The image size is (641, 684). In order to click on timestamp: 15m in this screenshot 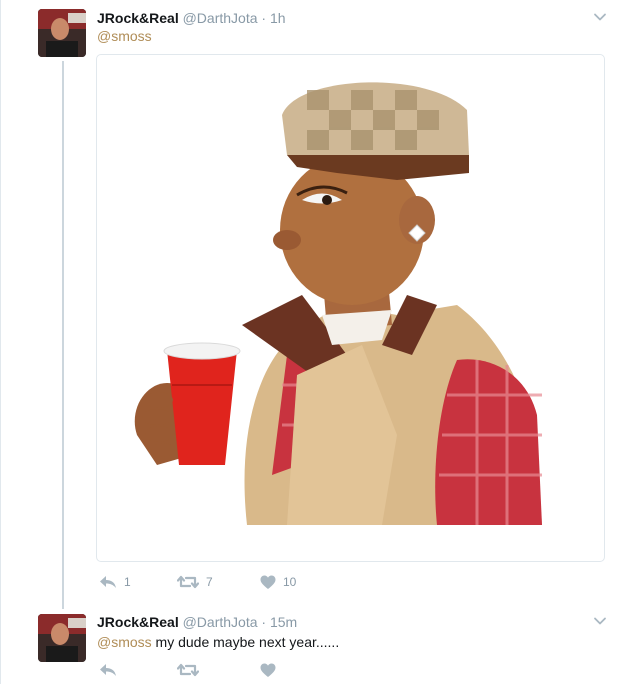, I will do `click(283, 622)`.